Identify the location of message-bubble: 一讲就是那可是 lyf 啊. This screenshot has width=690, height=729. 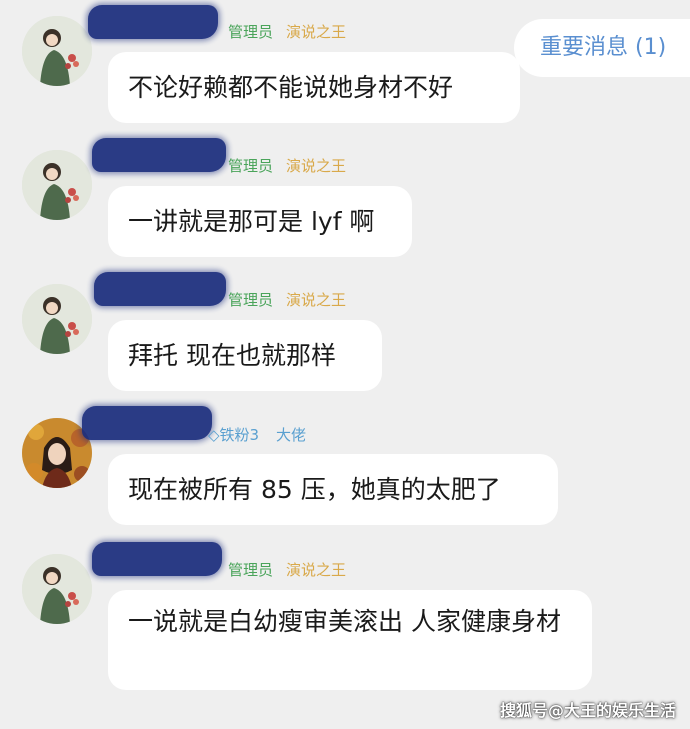
(260, 221).